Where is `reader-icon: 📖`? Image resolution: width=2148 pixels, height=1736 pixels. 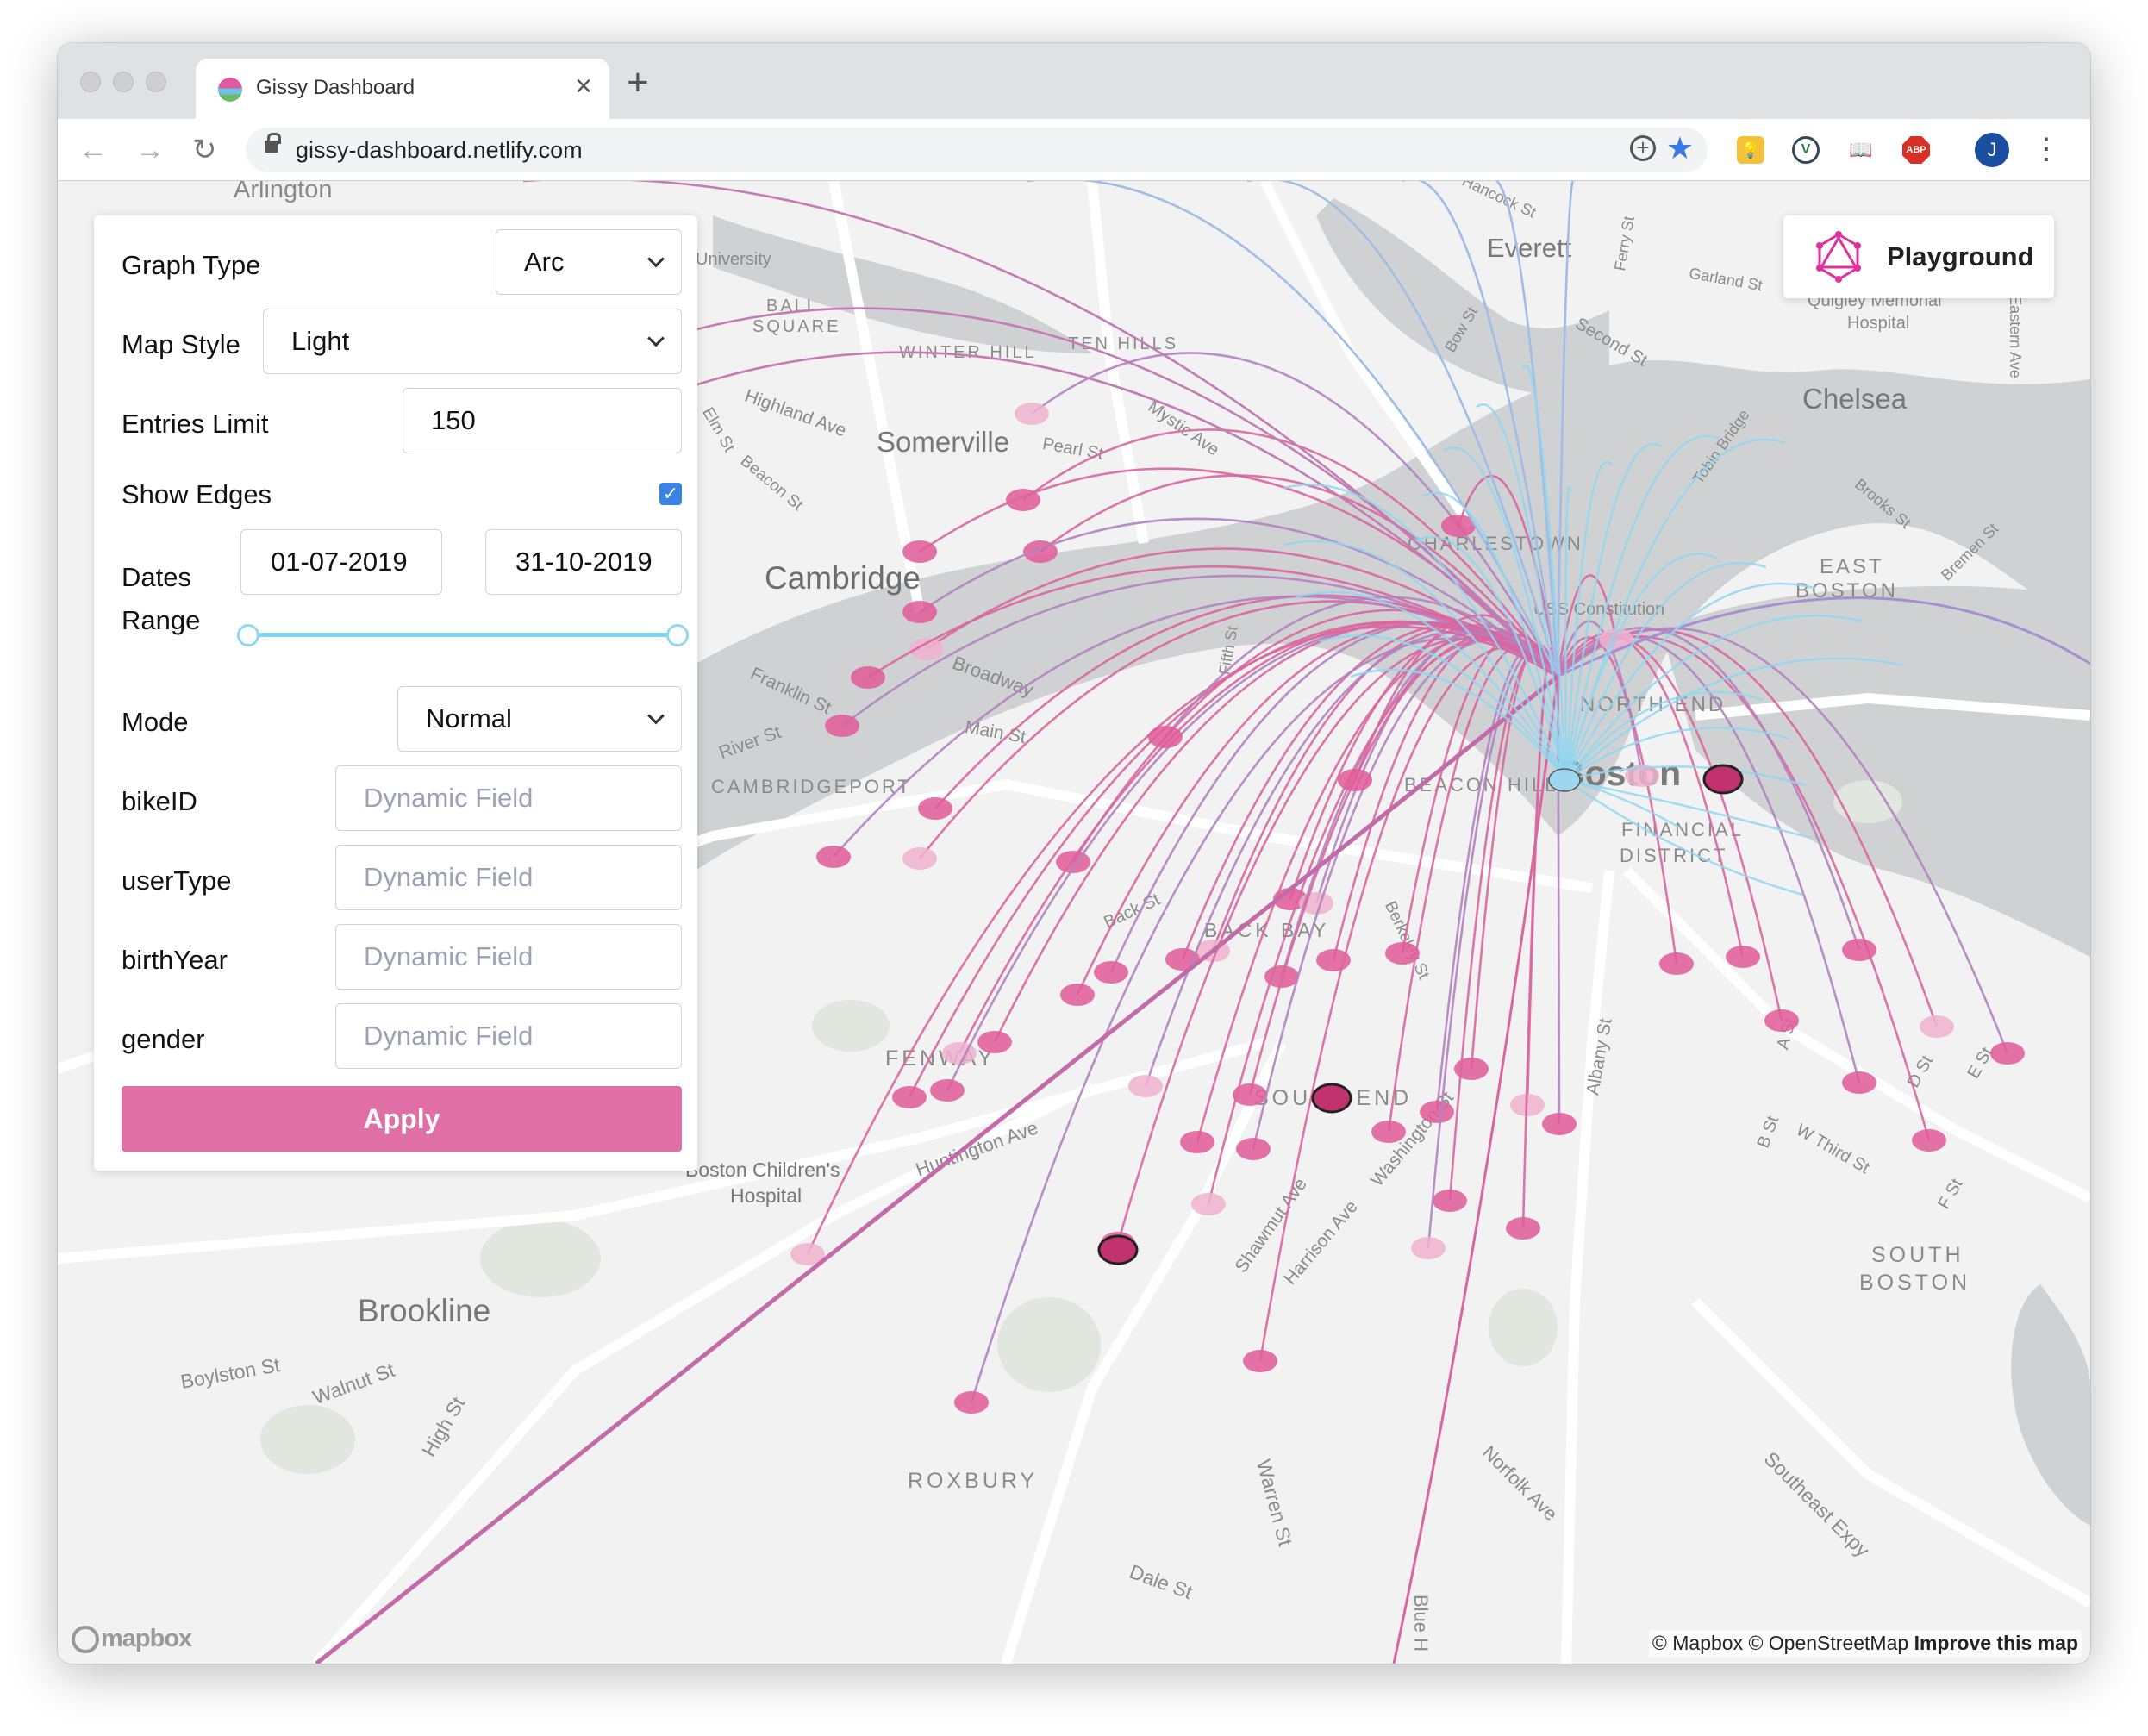 reader-icon: 📖 is located at coordinates (1861, 150).